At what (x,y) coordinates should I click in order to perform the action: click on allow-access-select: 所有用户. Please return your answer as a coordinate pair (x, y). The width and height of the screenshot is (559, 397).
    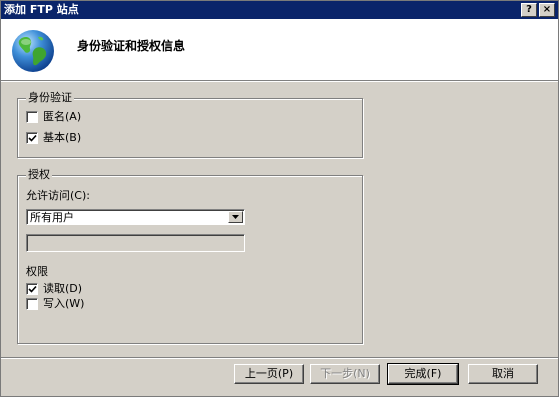
    Looking at the image, I should click on (135, 217).